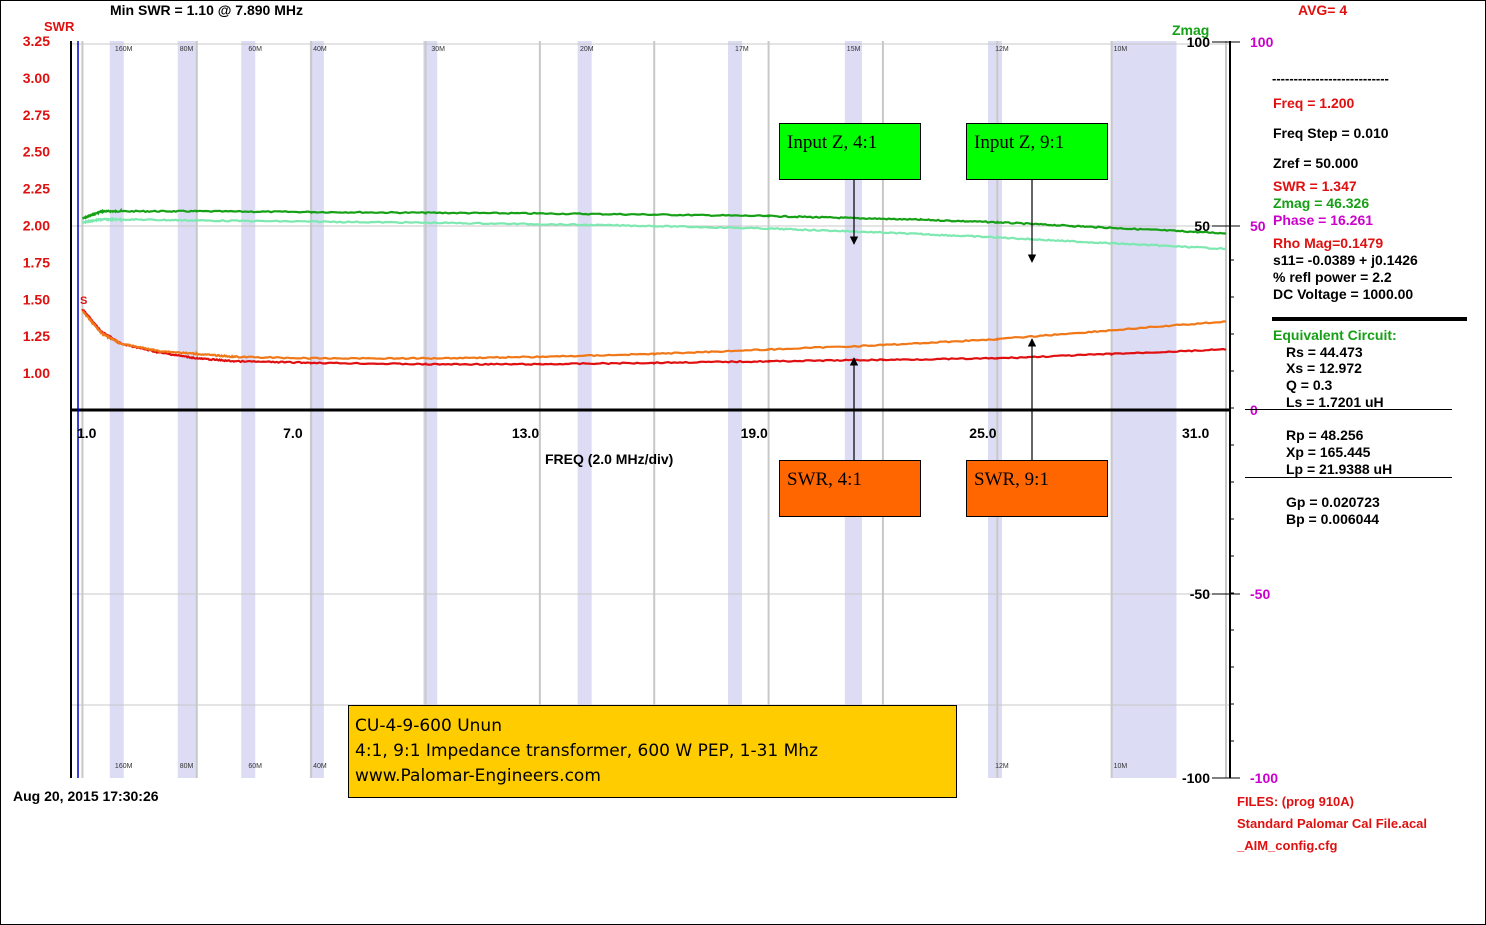 The image size is (1486, 925). I want to click on phase-tick-label: 0, so click(1254, 410).